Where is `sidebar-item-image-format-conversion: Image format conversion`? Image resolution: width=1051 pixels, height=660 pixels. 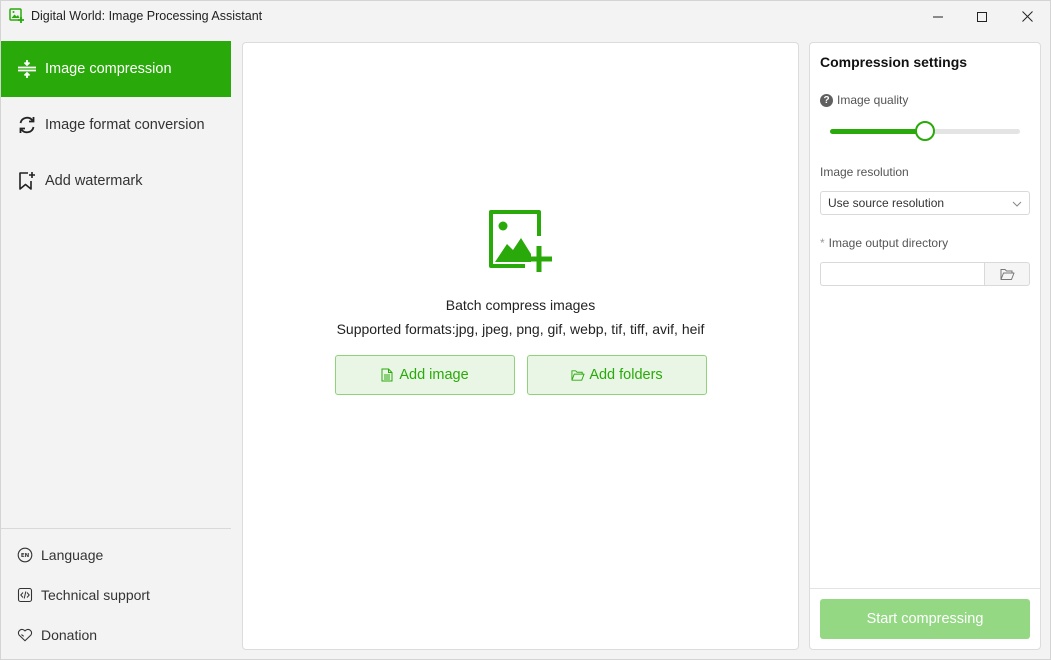 sidebar-item-image-format-conversion: Image format conversion is located at coordinates (116, 125).